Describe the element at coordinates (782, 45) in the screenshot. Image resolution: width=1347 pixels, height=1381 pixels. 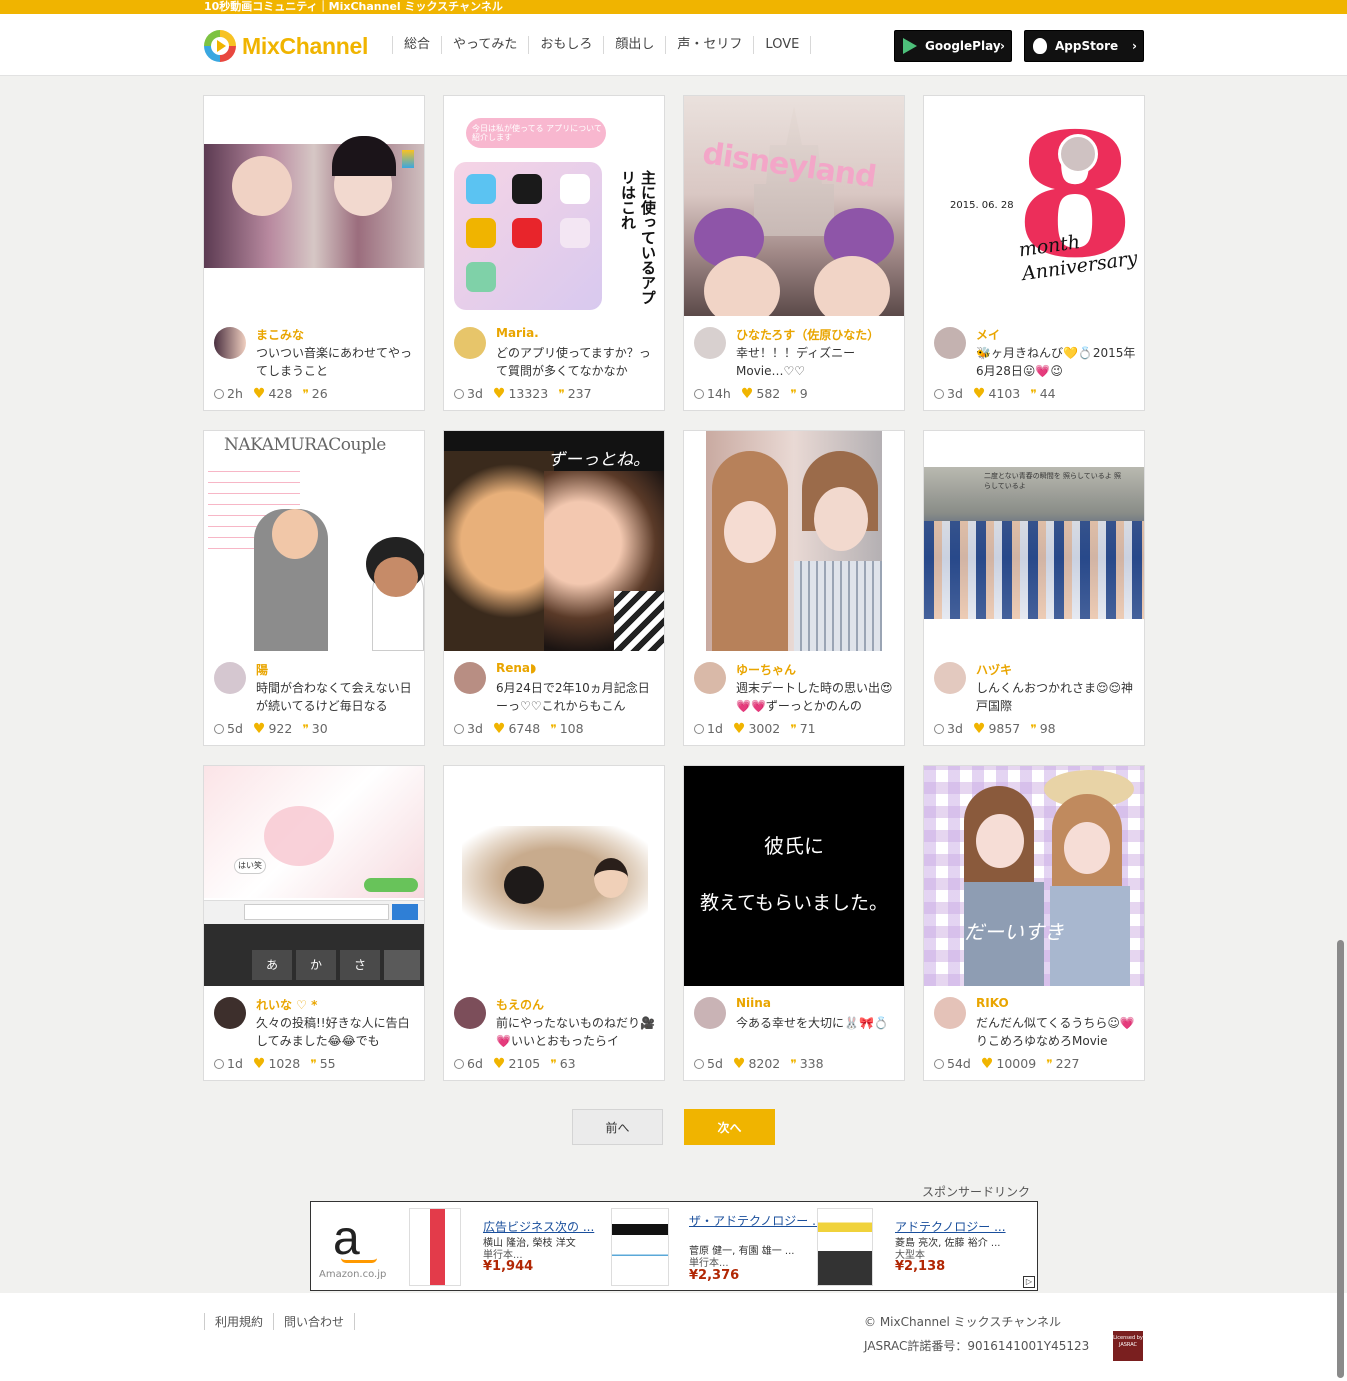
I see `nav-item-love: LOVE` at that location.